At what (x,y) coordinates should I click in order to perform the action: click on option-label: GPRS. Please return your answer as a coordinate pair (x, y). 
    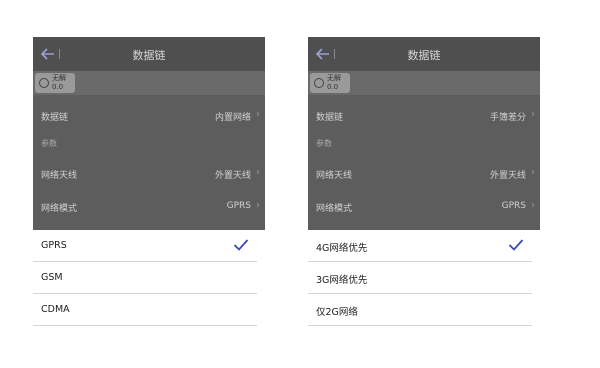
    Looking at the image, I should click on (54, 245).